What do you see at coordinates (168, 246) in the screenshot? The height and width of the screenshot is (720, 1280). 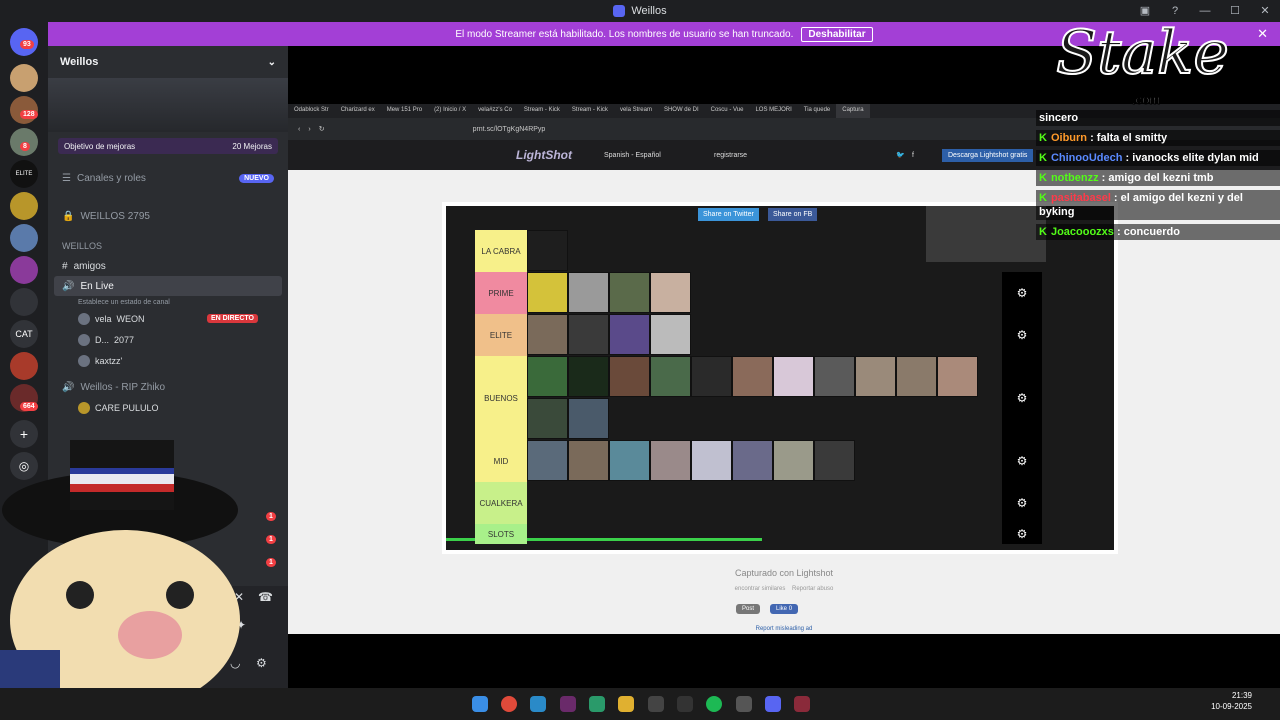 I see `category-weillos: WEILLOS` at bounding box center [168, 246].